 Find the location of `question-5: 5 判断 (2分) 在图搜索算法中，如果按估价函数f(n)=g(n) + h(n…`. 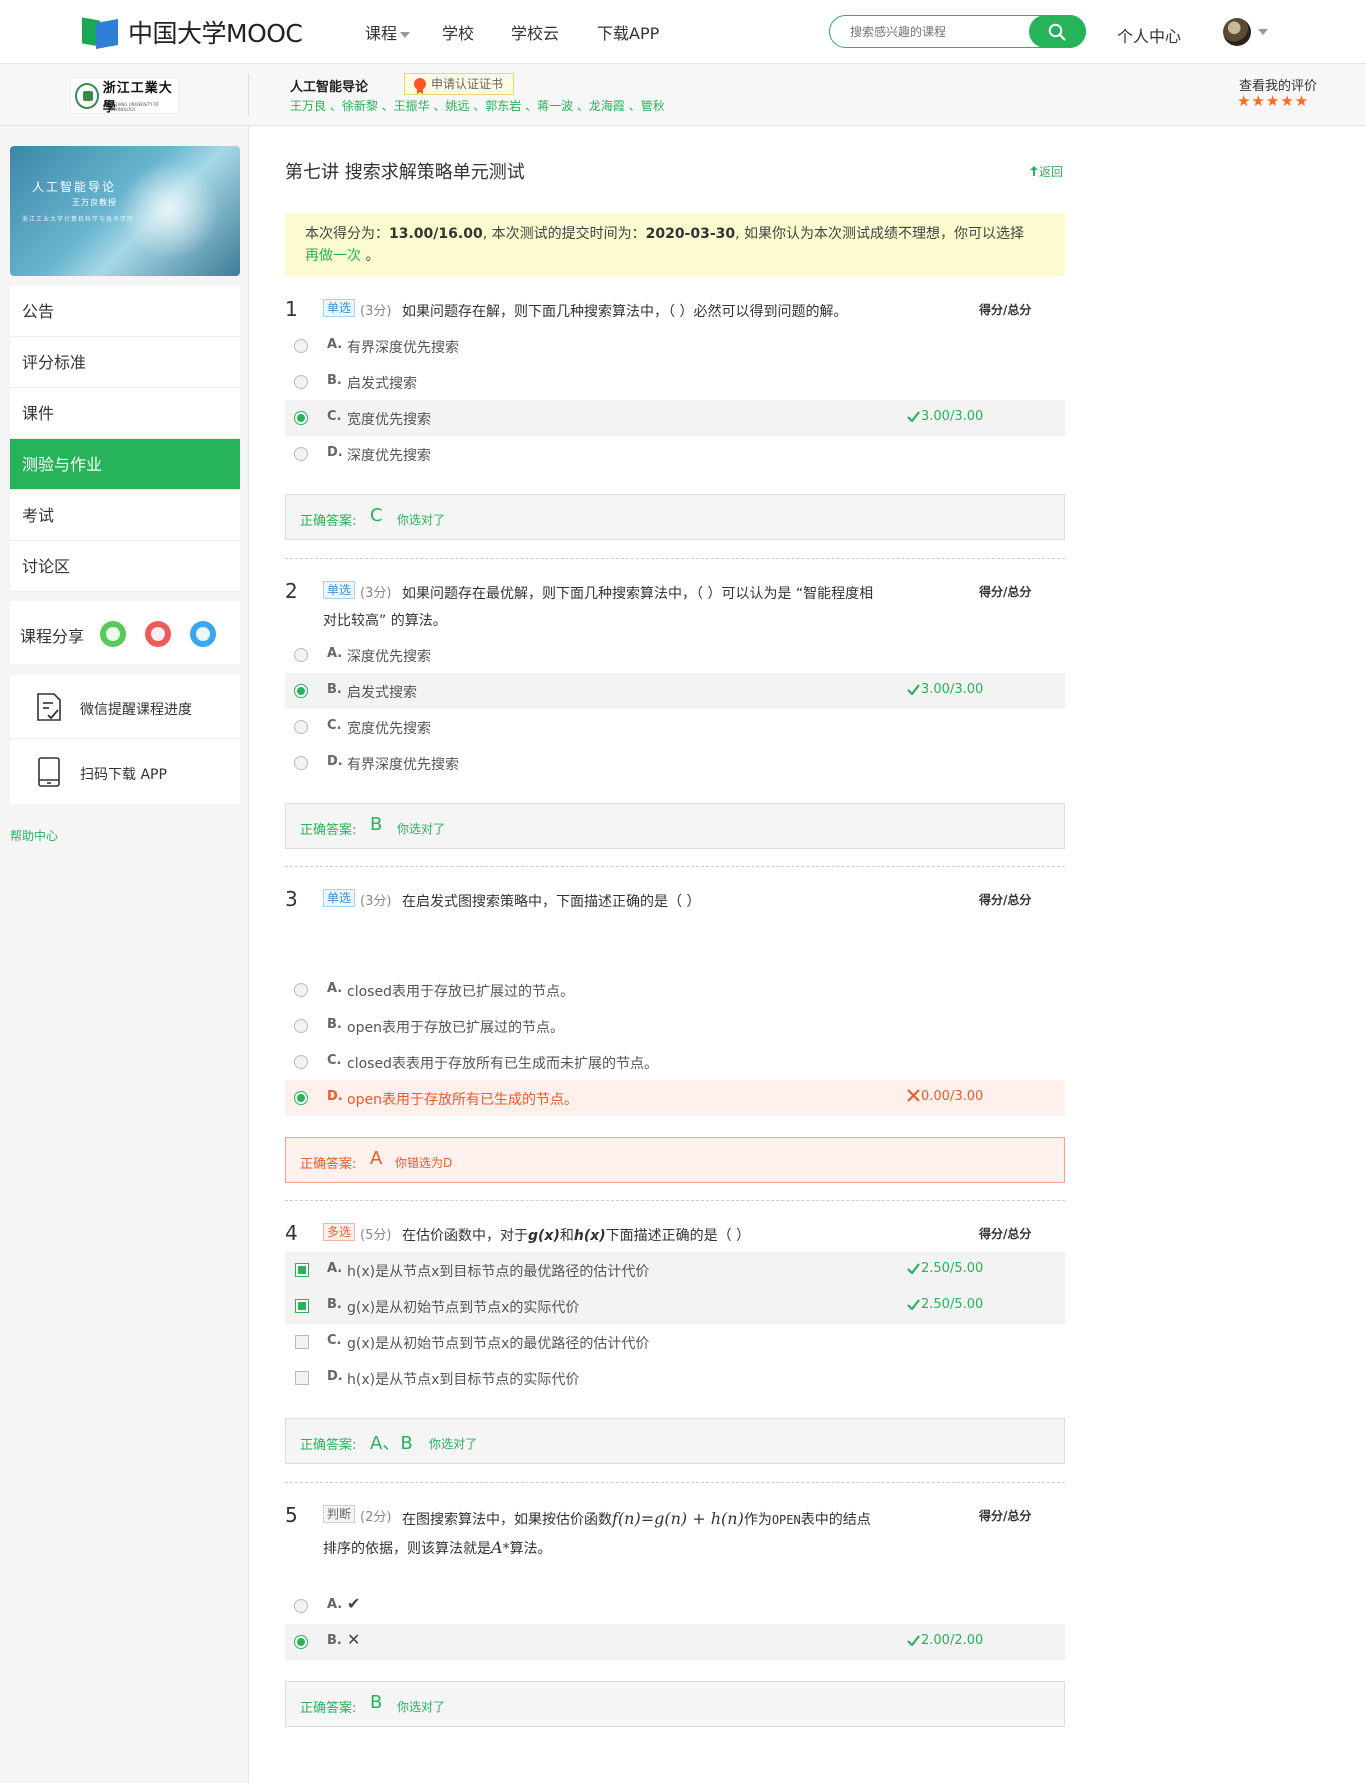

question-5: 5 判断 (2分) 在图搜索算法中，如果按估价函数f(n)=g(n) + h(n… is located at coordinates (675, 1615).